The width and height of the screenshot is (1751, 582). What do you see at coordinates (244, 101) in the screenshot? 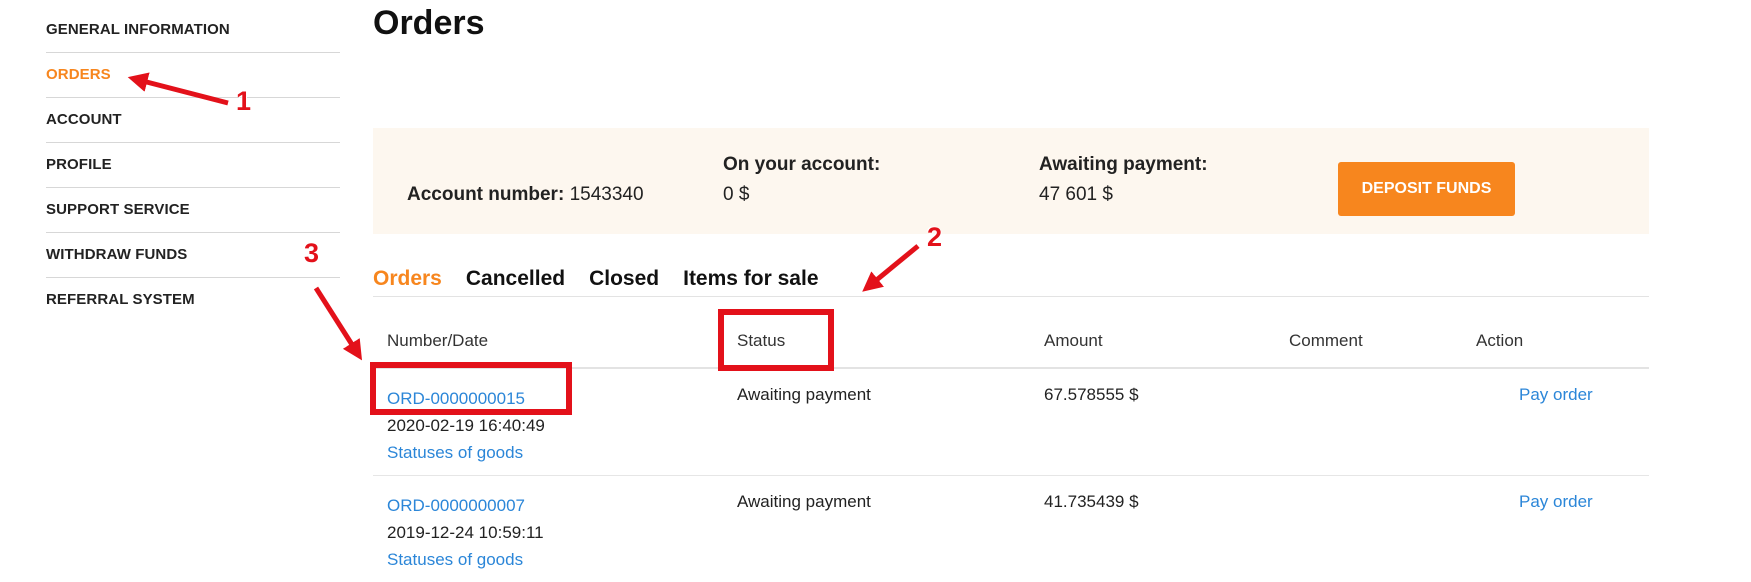
I see `annotation-label-1: 1` at bounding box center [244, 101].